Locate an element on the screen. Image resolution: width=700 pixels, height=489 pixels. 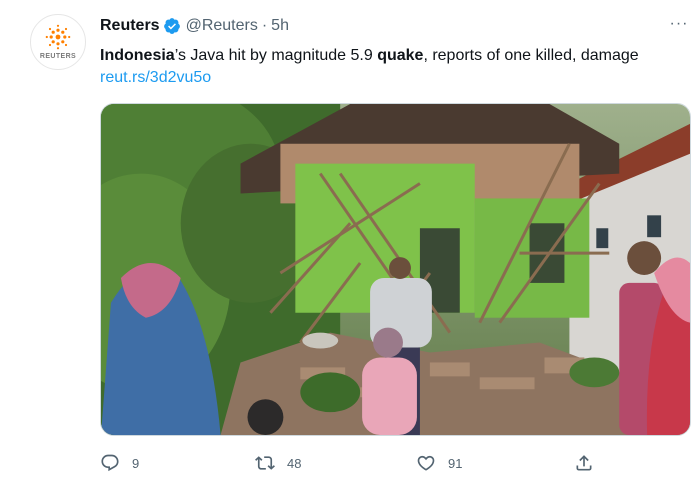
more-options-icon: ··· is located at coordinates (679, 24).